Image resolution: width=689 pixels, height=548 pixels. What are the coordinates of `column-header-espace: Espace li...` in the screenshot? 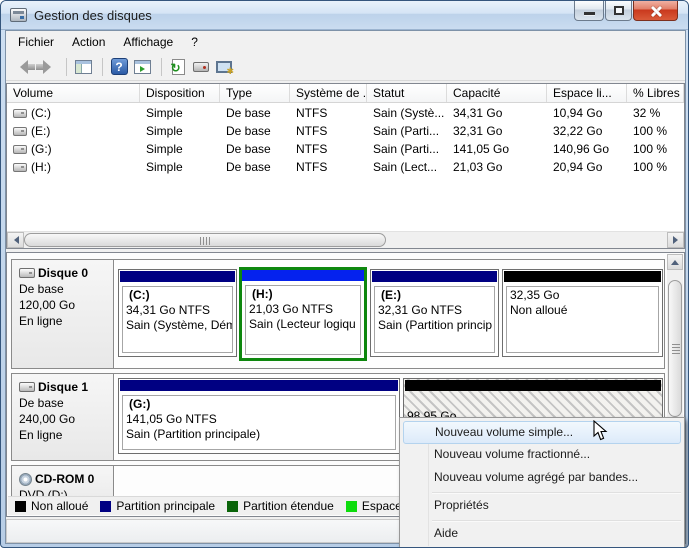 It's located at (587, 93).